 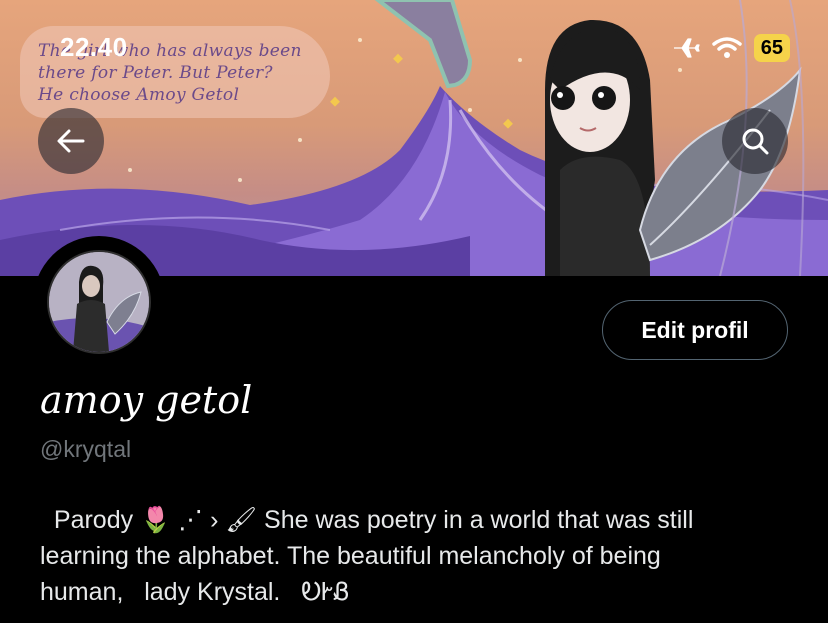 I want to click on user-handle: @kryqtal, so click(x=86, y=449).